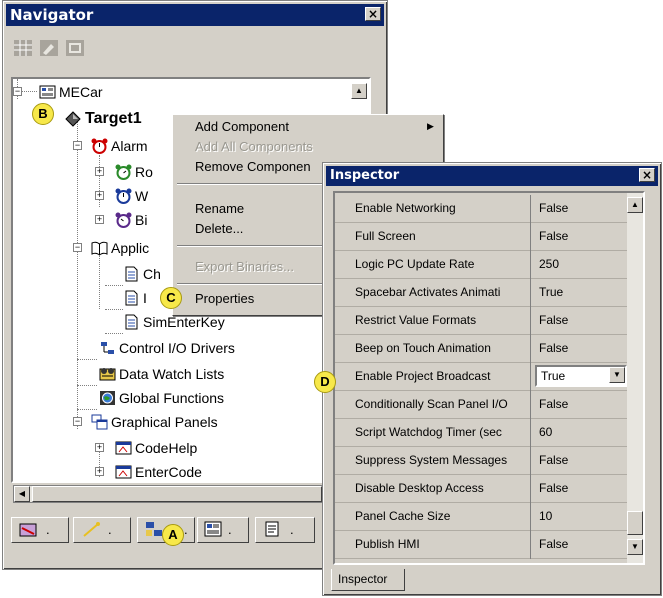  I want to click on bottom-tab-5: ., so click(285, 530).